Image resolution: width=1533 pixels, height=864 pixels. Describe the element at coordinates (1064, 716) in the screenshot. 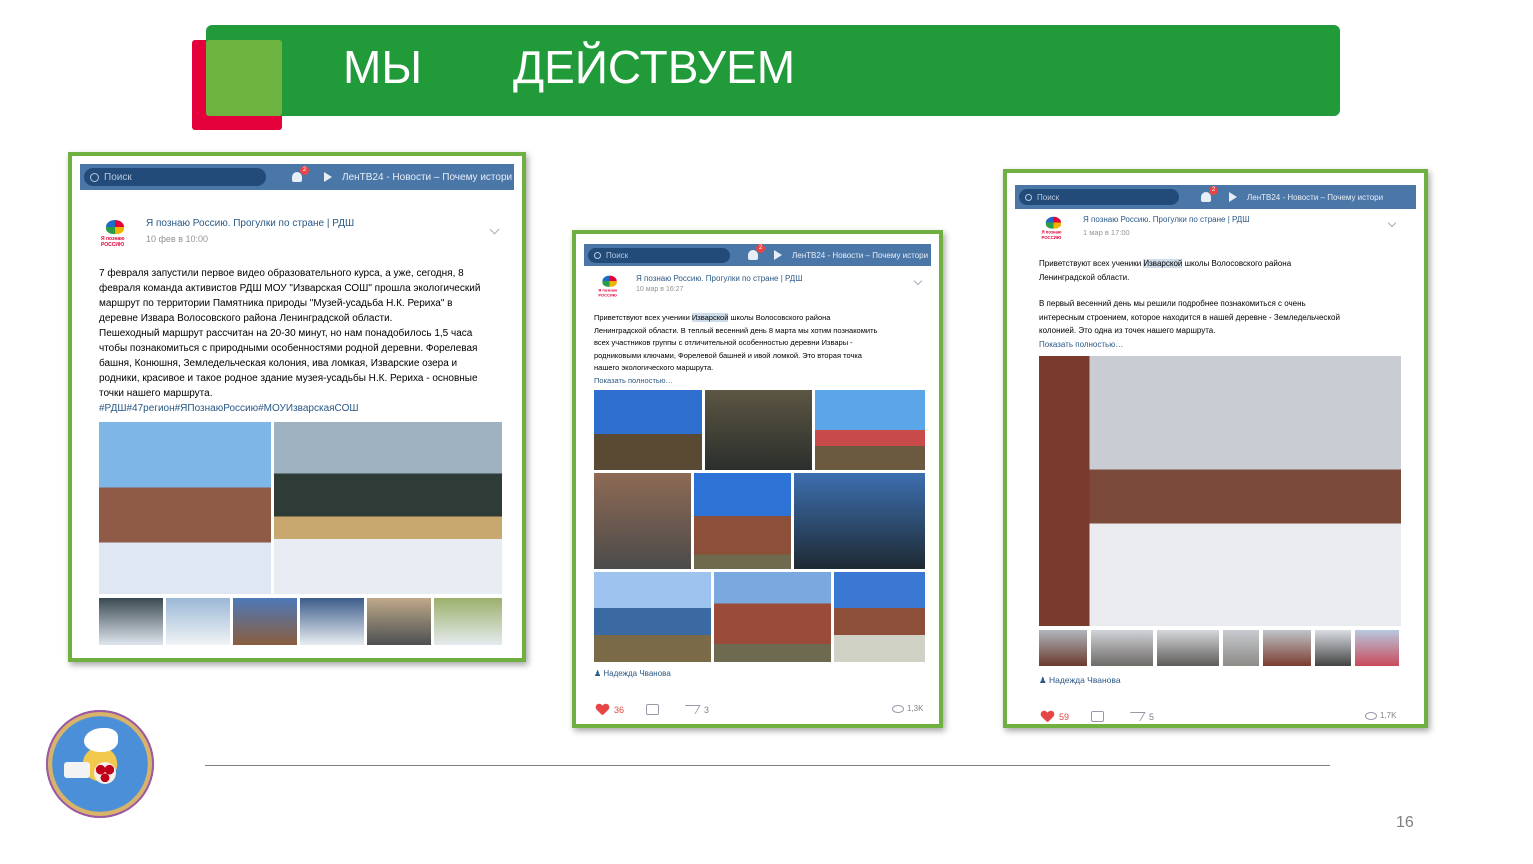

I see `like-count: 59` at that location.